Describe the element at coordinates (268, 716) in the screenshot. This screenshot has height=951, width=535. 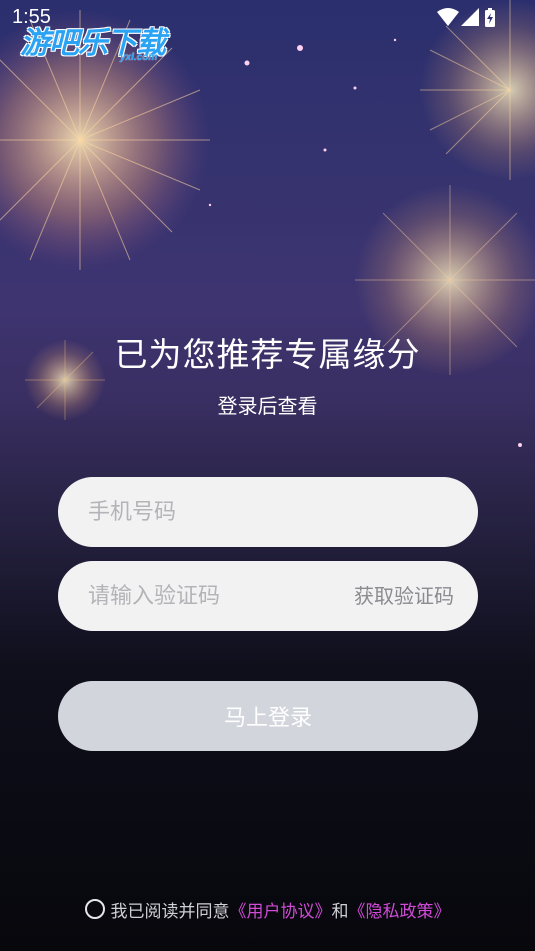
I see `login-button: 马上登录` at that location.